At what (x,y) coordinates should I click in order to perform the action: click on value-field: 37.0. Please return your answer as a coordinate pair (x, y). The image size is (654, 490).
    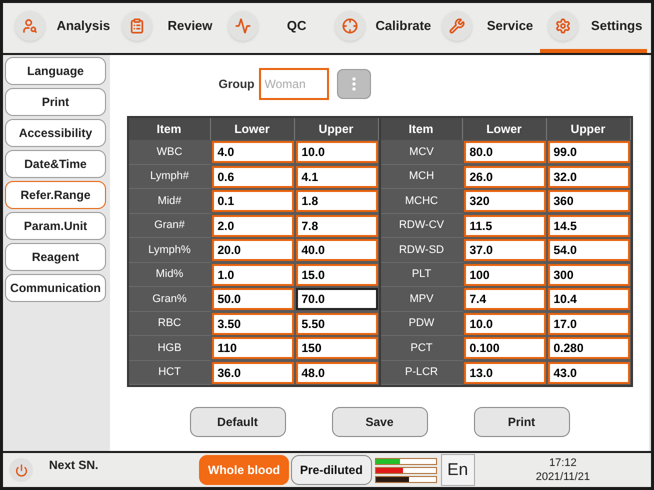
    Looking at the image, I should click on (505, 250).